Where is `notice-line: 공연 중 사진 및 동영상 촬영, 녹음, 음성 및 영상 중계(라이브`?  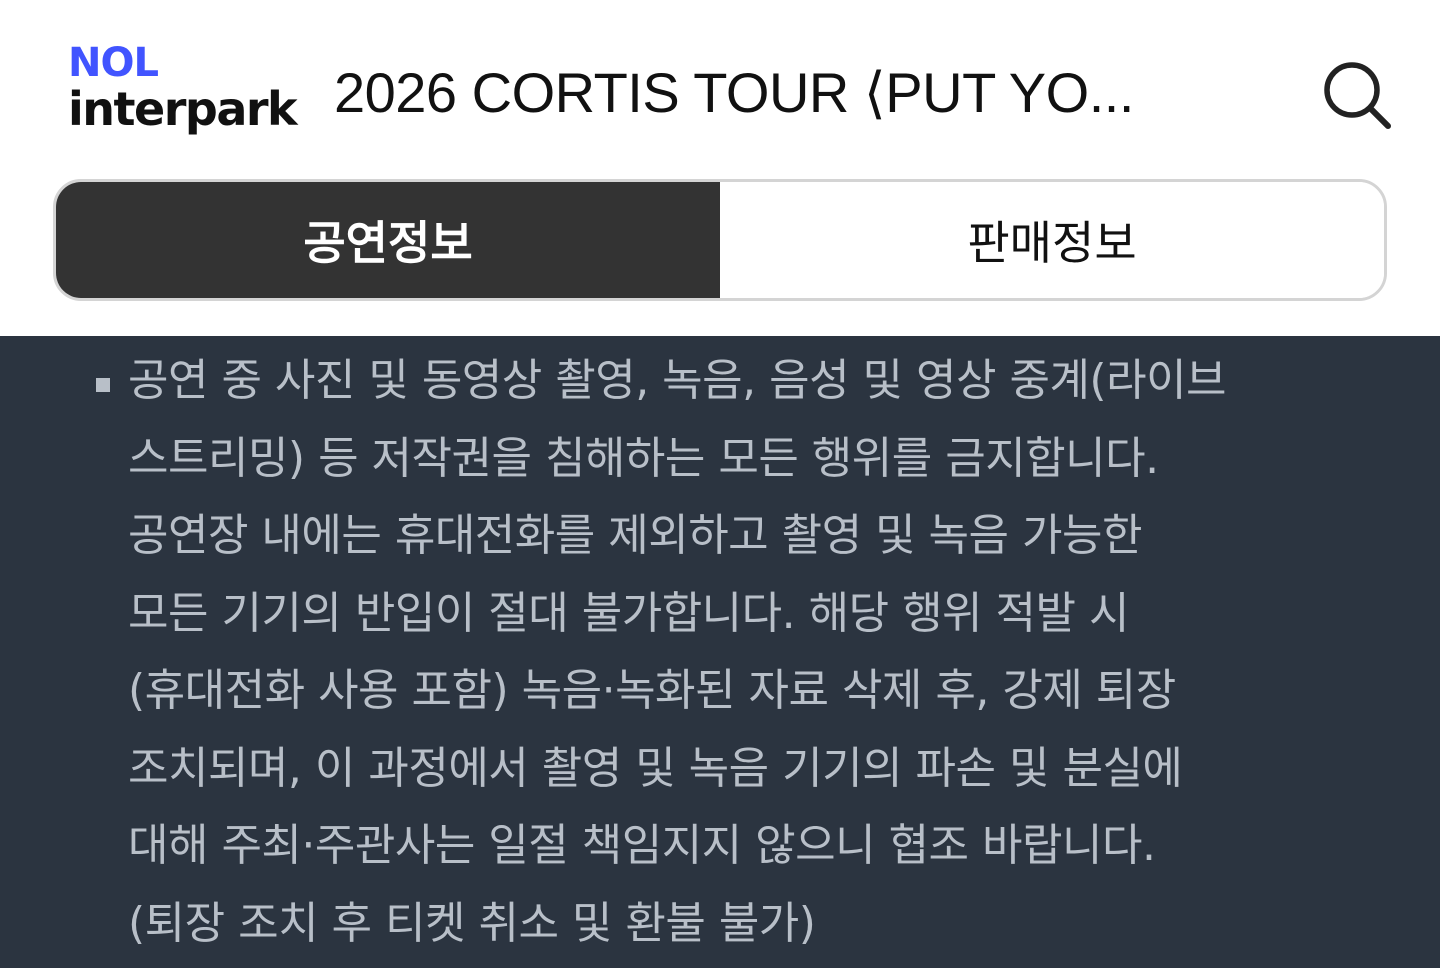
notice-line: 공연 중 사진 및 동영상 촬영, 녹음, 음성 및 영상 중계(라이브 is located at coordinates (677, 380).